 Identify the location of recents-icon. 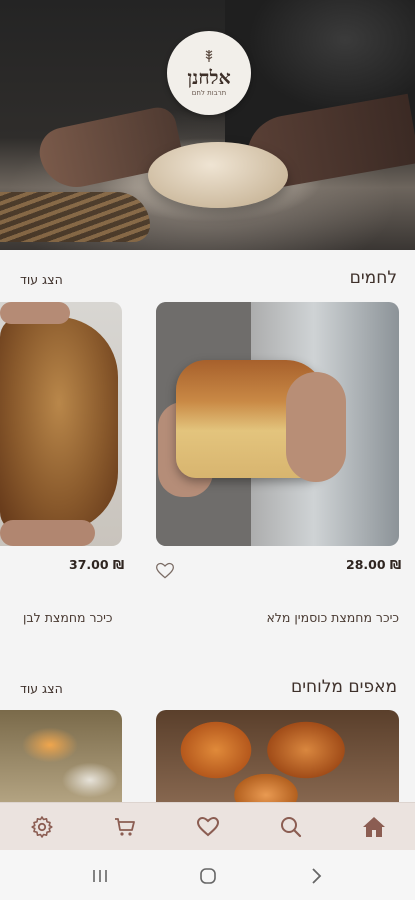
(100, 876).